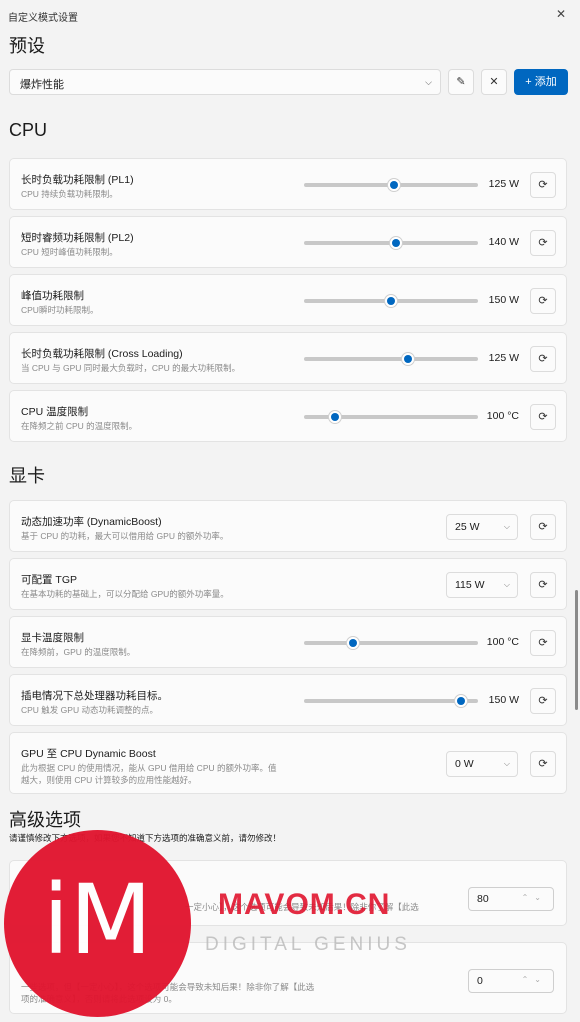 The image size is (580, 1022). I want to click on setting-label: 插电情况下总处理器功耗目标。, so click(94, 696).